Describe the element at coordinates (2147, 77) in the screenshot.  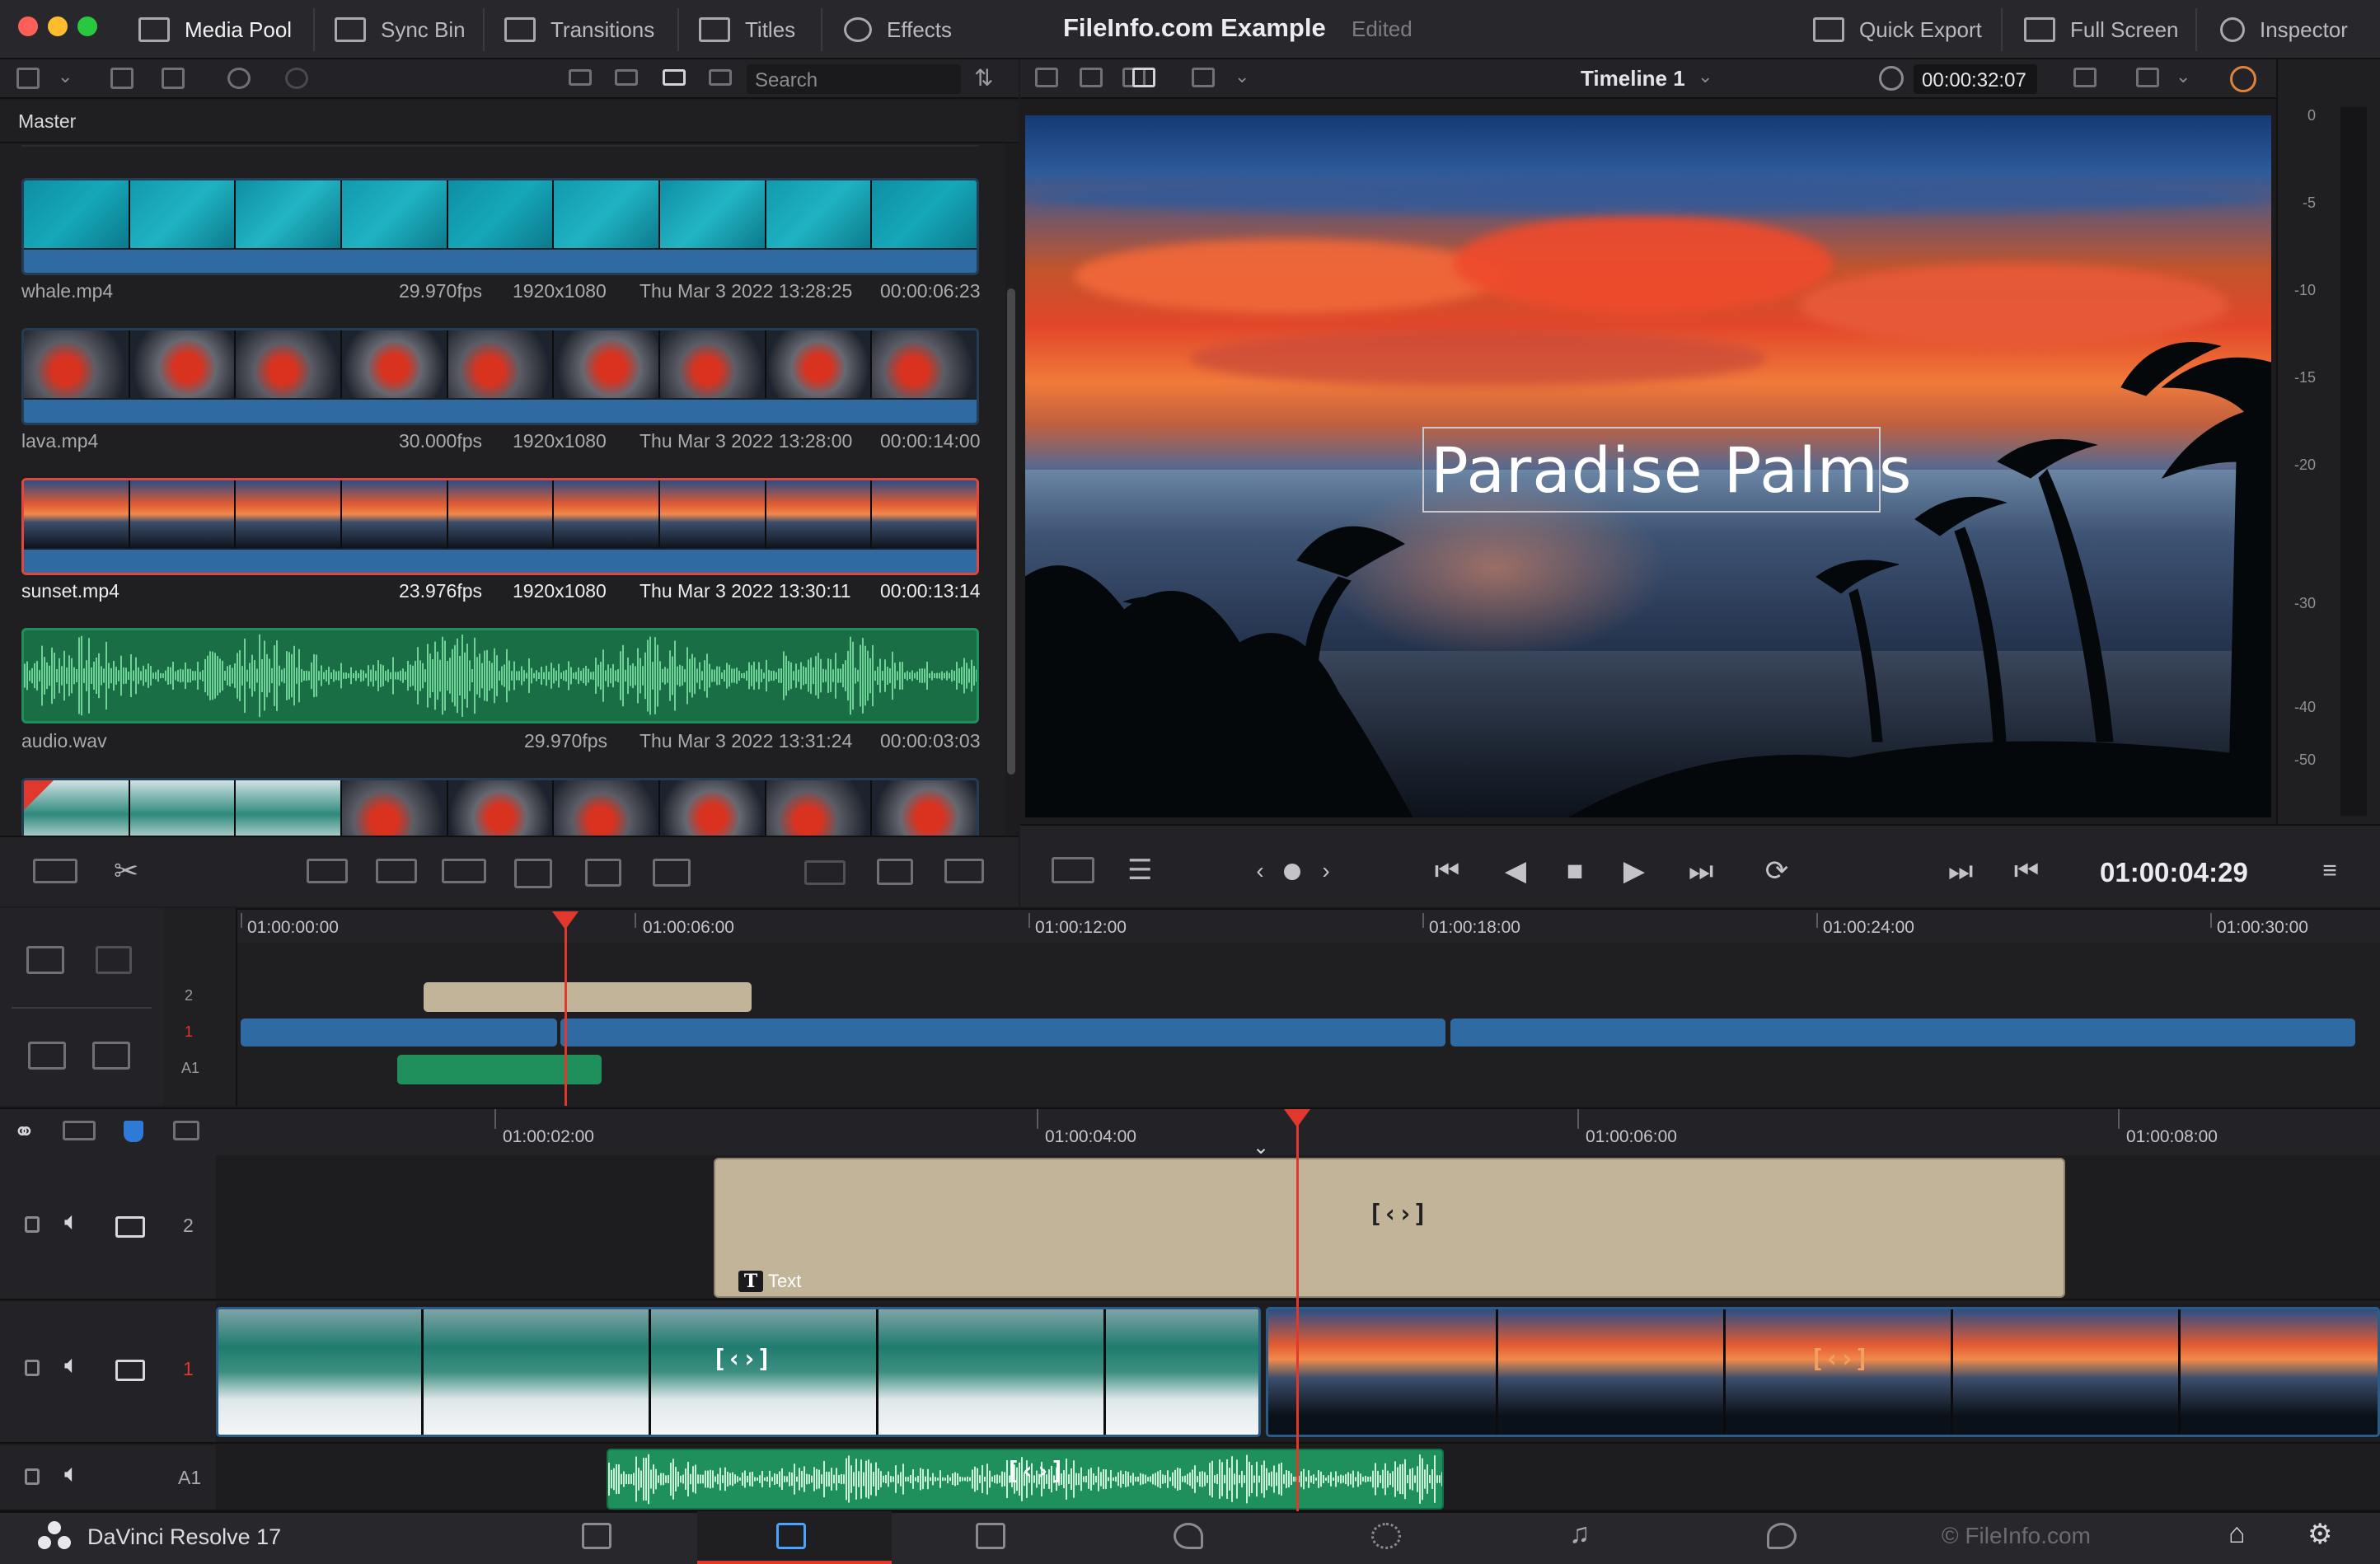
I see `transform-icon` at that location.